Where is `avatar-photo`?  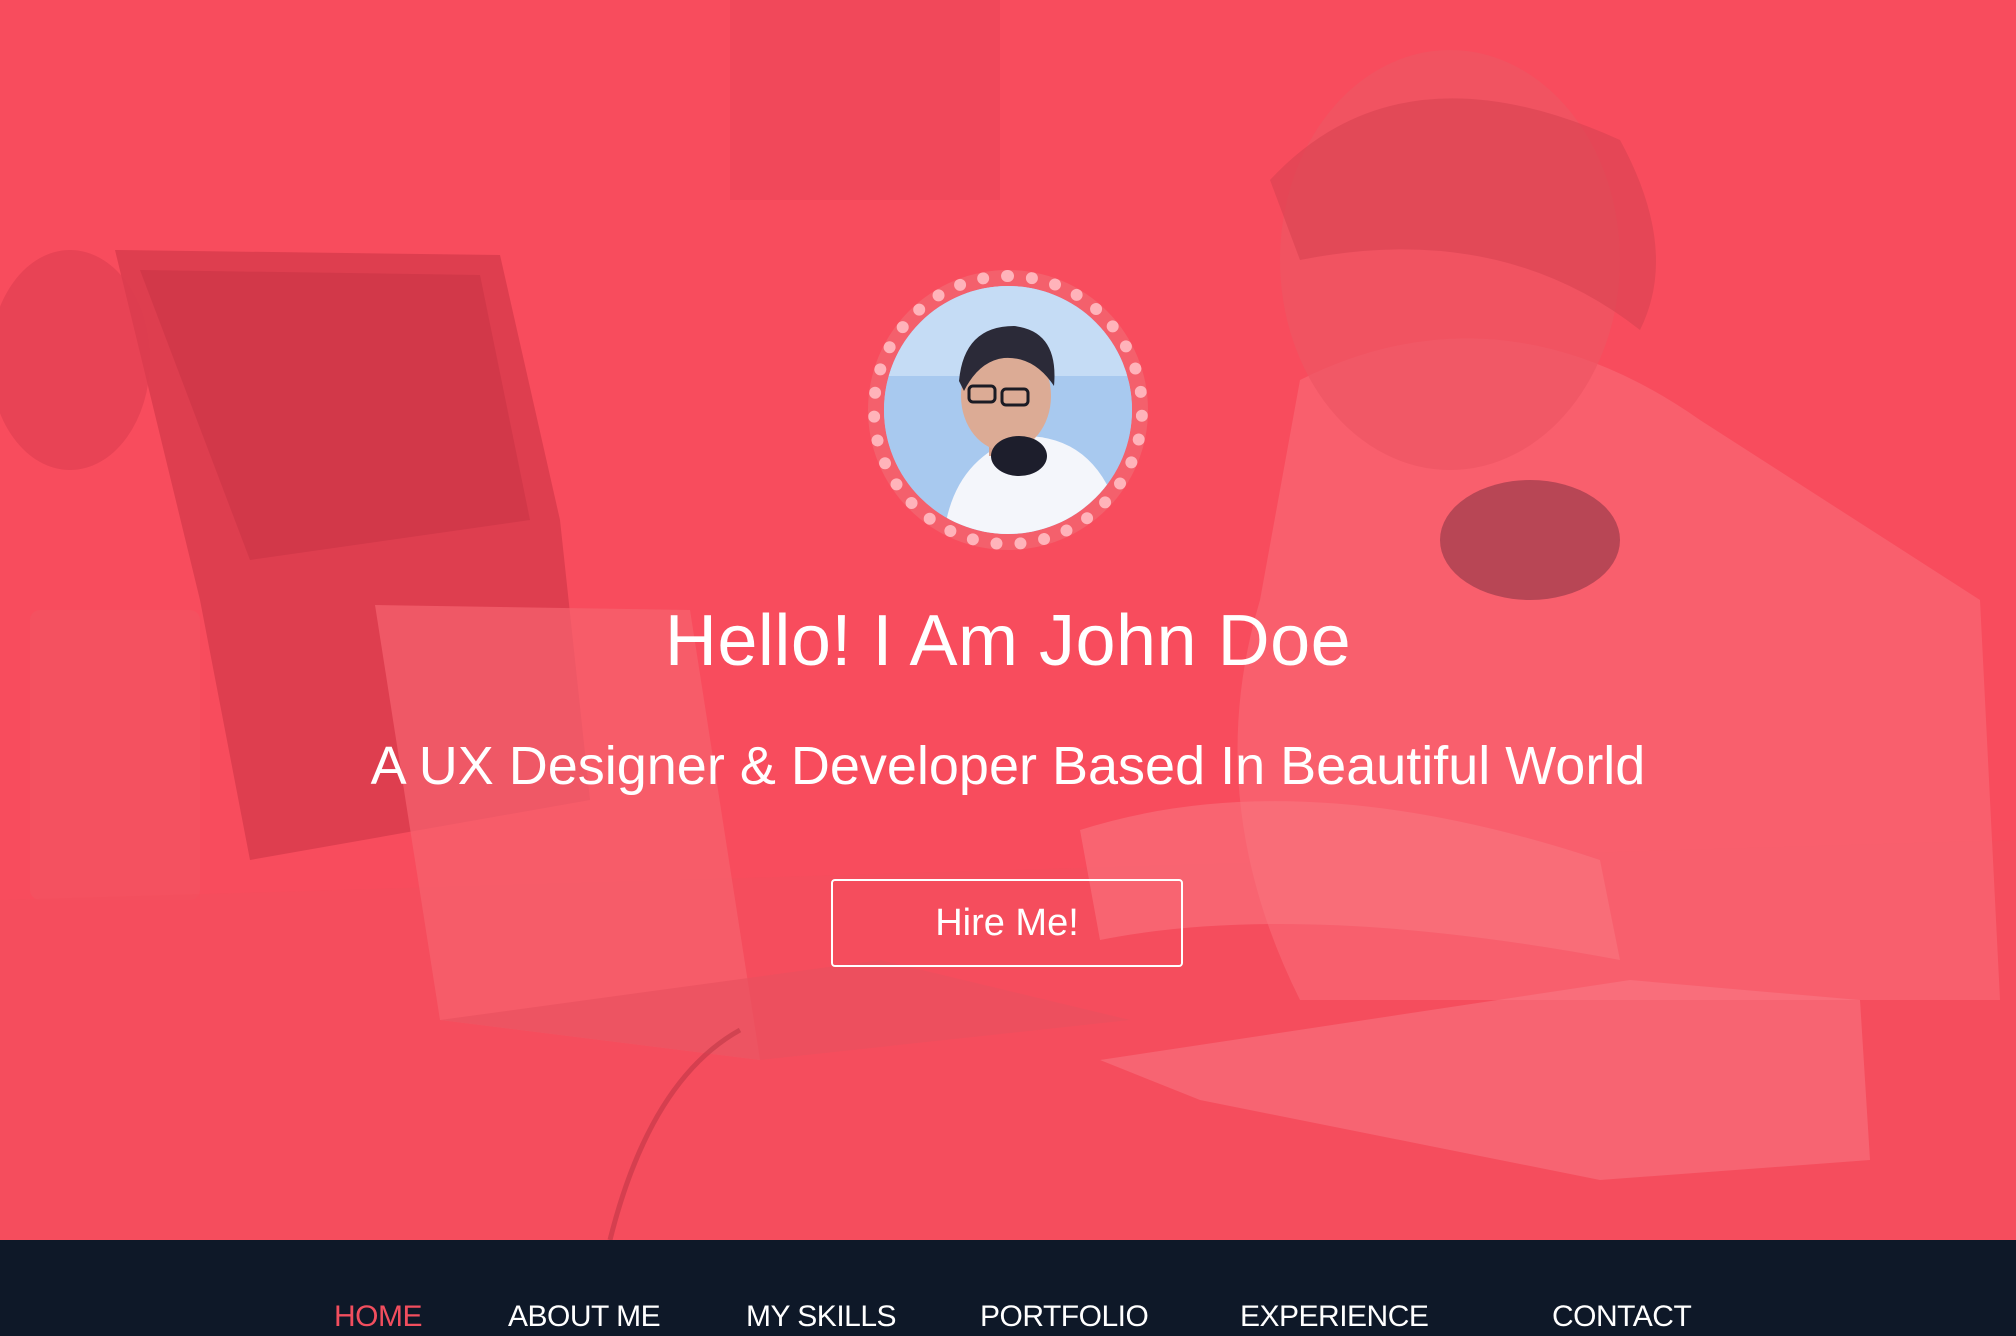 avatar-photo is located at coordinates (1008, 410).